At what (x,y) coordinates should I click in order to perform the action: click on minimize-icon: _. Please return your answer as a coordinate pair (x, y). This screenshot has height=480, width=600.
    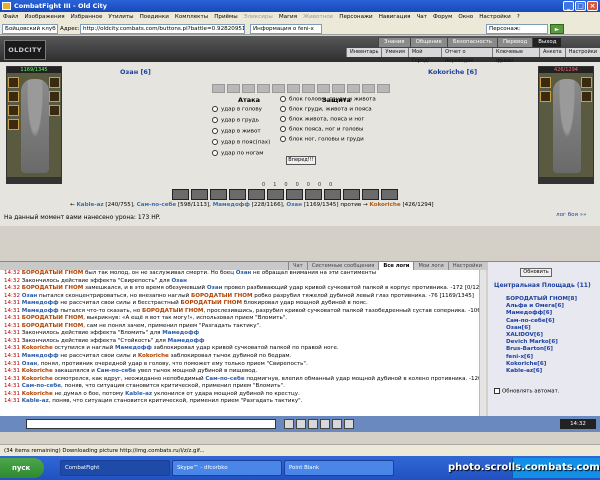
    Looking at the image, I should click on (568, 6).